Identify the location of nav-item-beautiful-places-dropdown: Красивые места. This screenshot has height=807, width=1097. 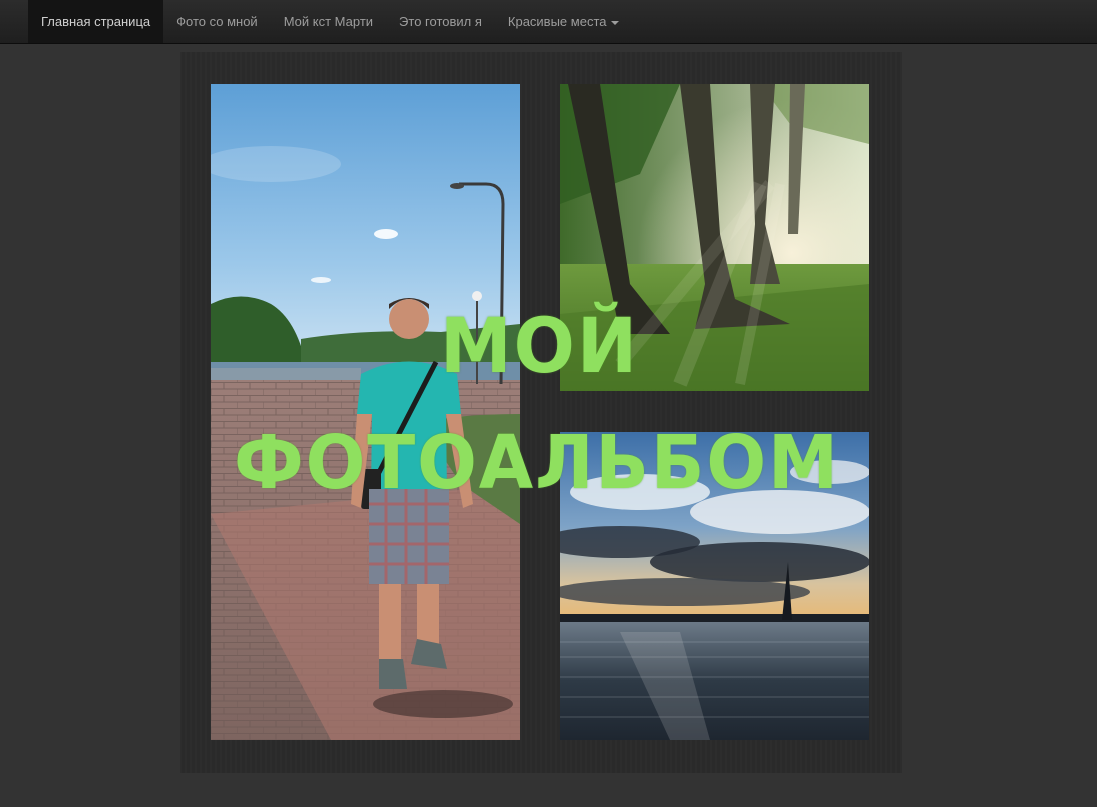
(564, 21).